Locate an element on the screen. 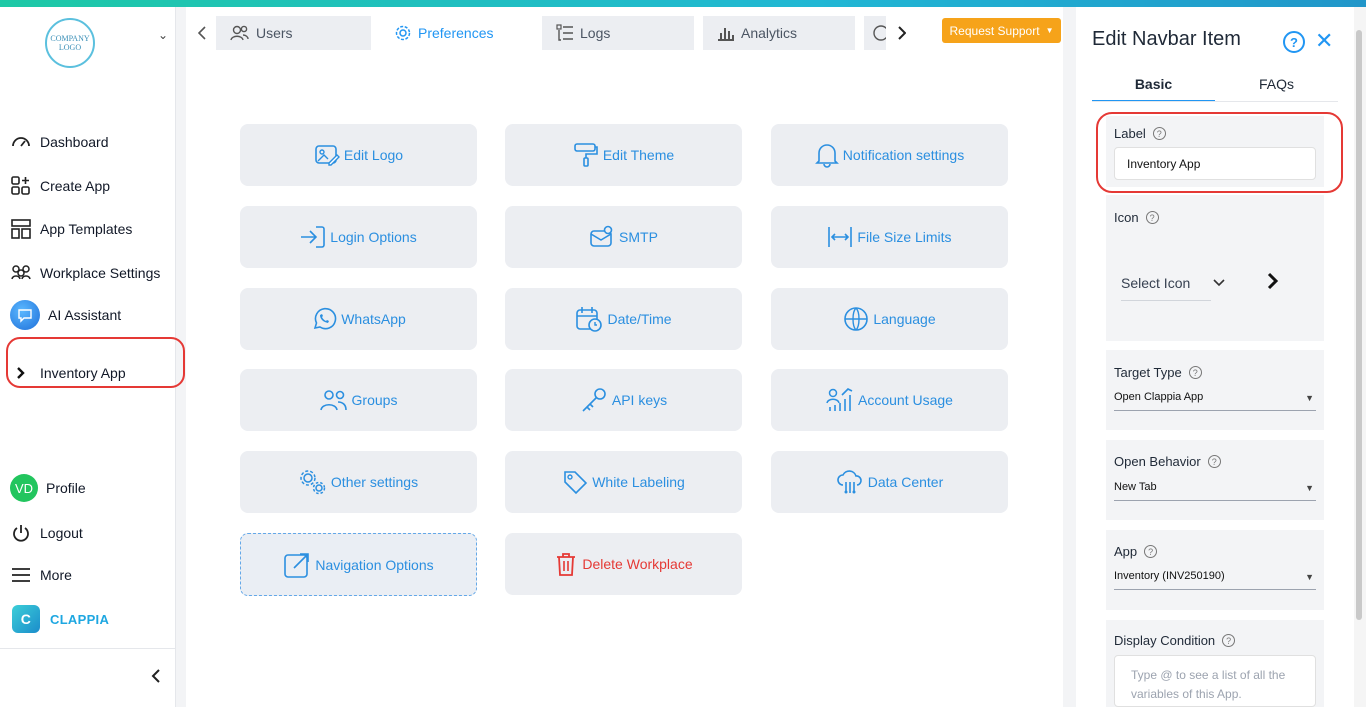  app-select: Inventory (INV250190) ▼ is located at coordinates (1215, 580).